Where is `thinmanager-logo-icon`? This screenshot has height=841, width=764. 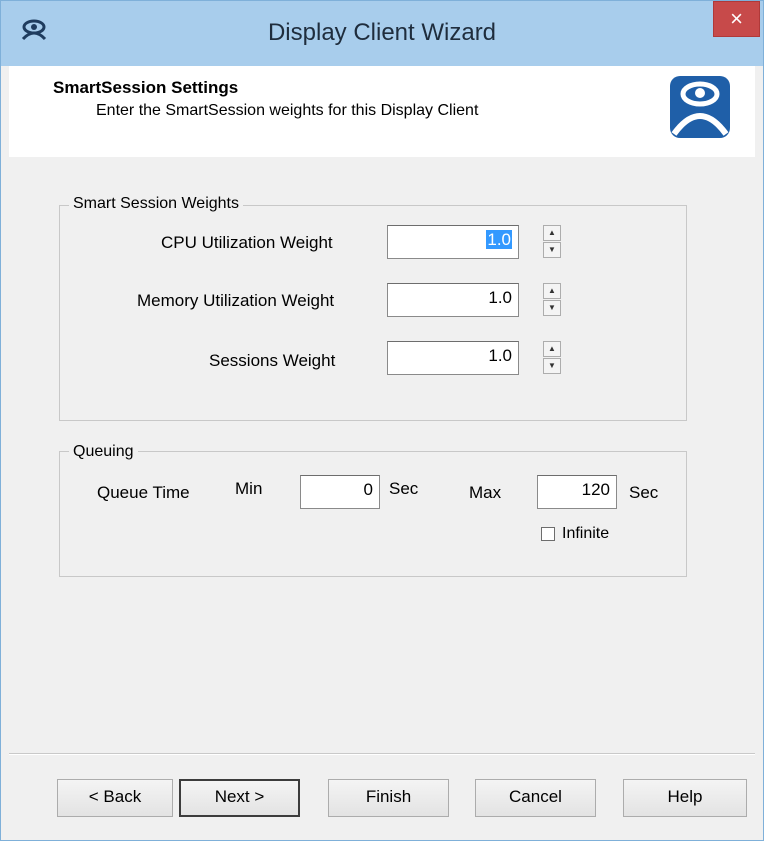 thinmanager-logo-icon is located at coordinates (700, 107).